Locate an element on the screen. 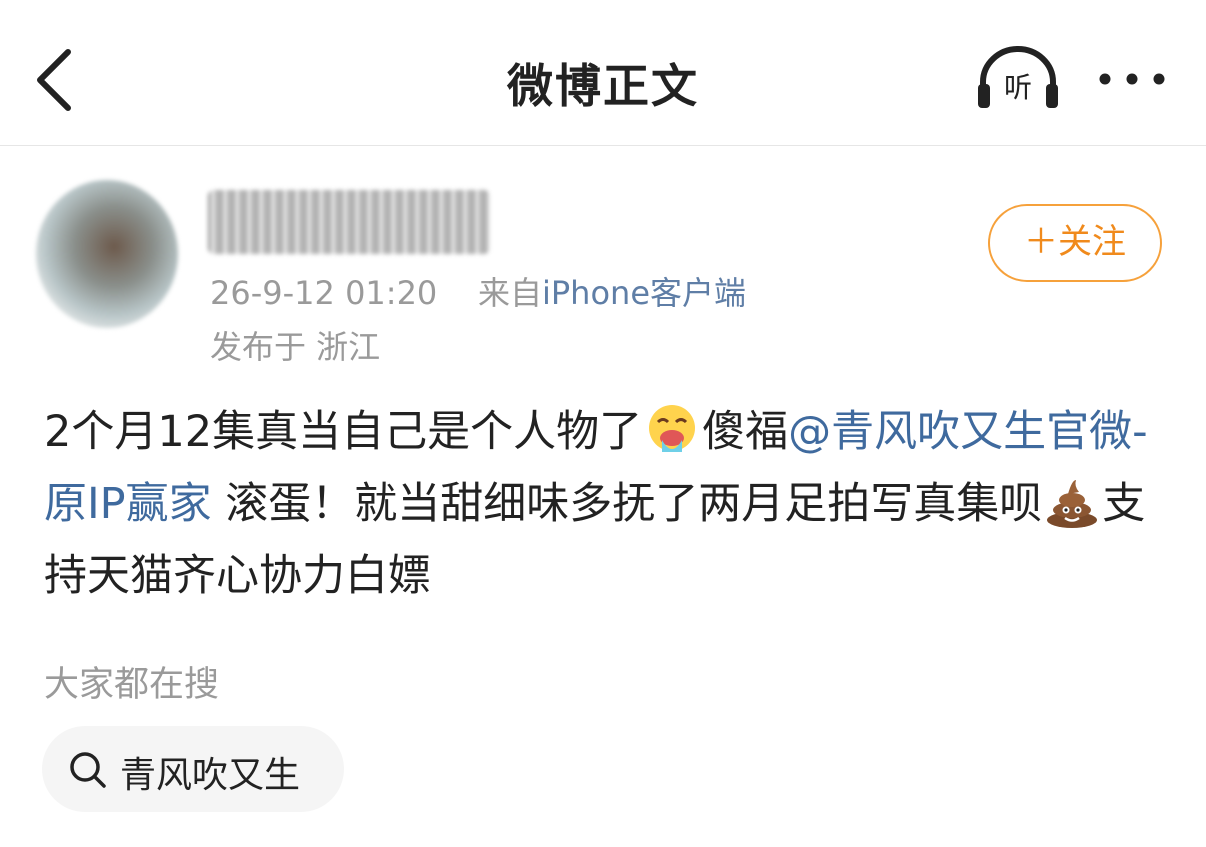 The image size is (1206, 847). source-prefix: 来自 is located at coordinates (509, 293).